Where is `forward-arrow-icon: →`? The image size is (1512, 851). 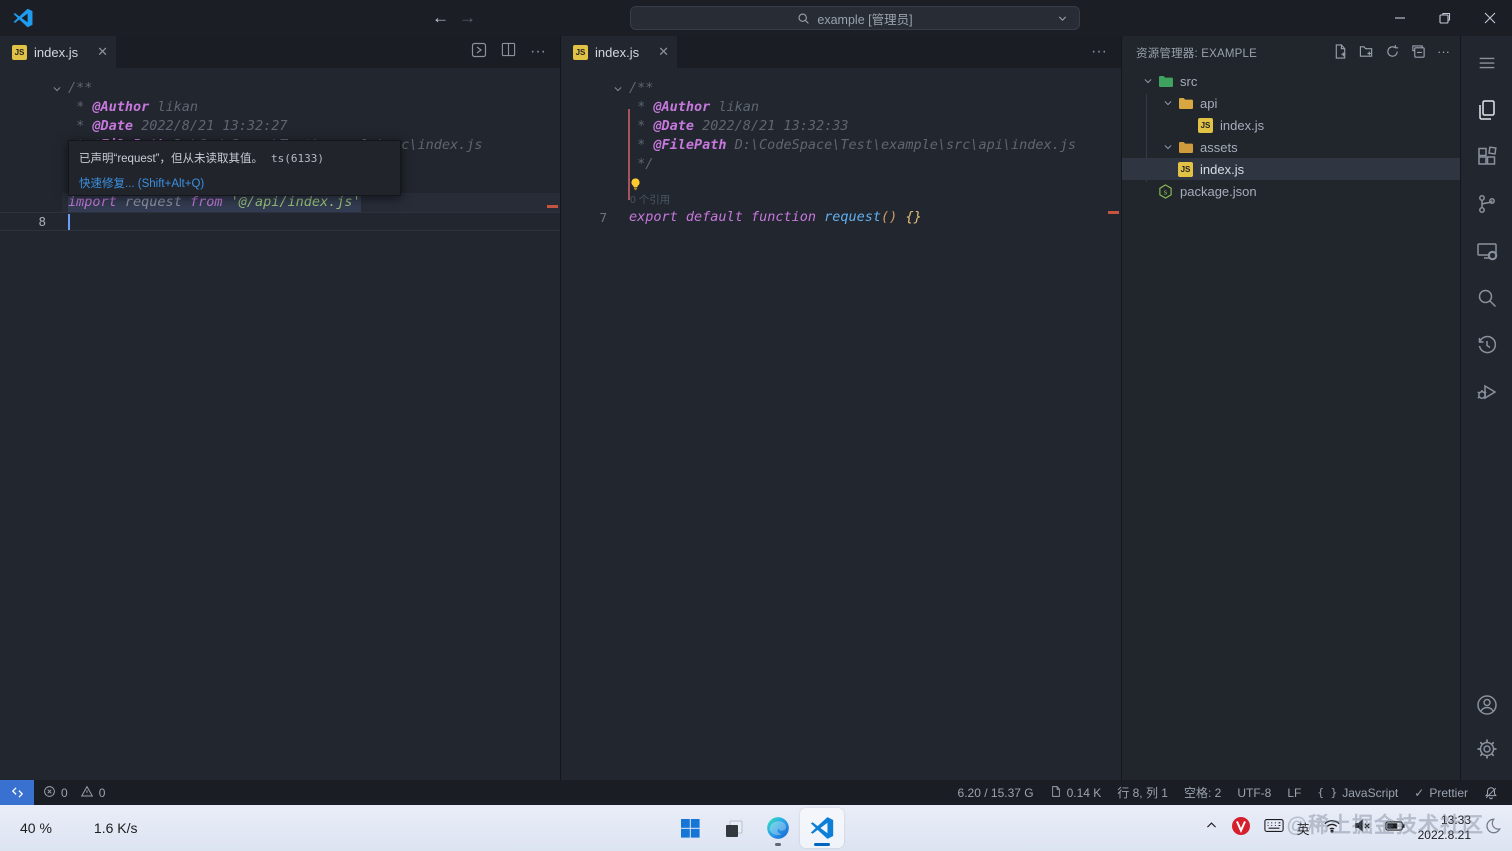 forward-arrow-icon: → is located at coordinates (467, 18).